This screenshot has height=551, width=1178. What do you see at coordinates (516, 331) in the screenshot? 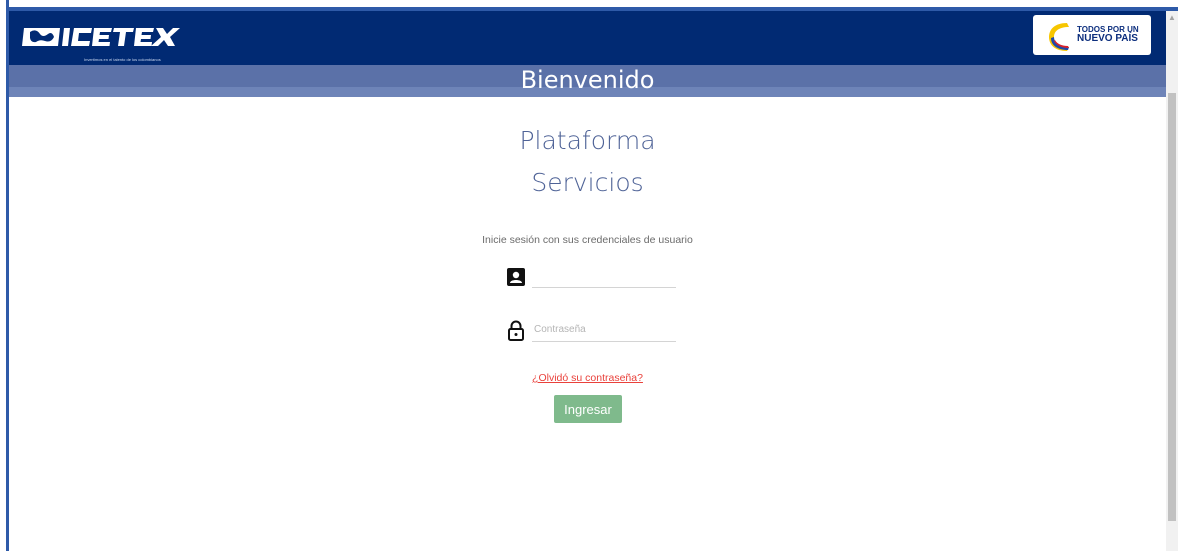
I see `lock-icon` at bounding box center [516, 331].